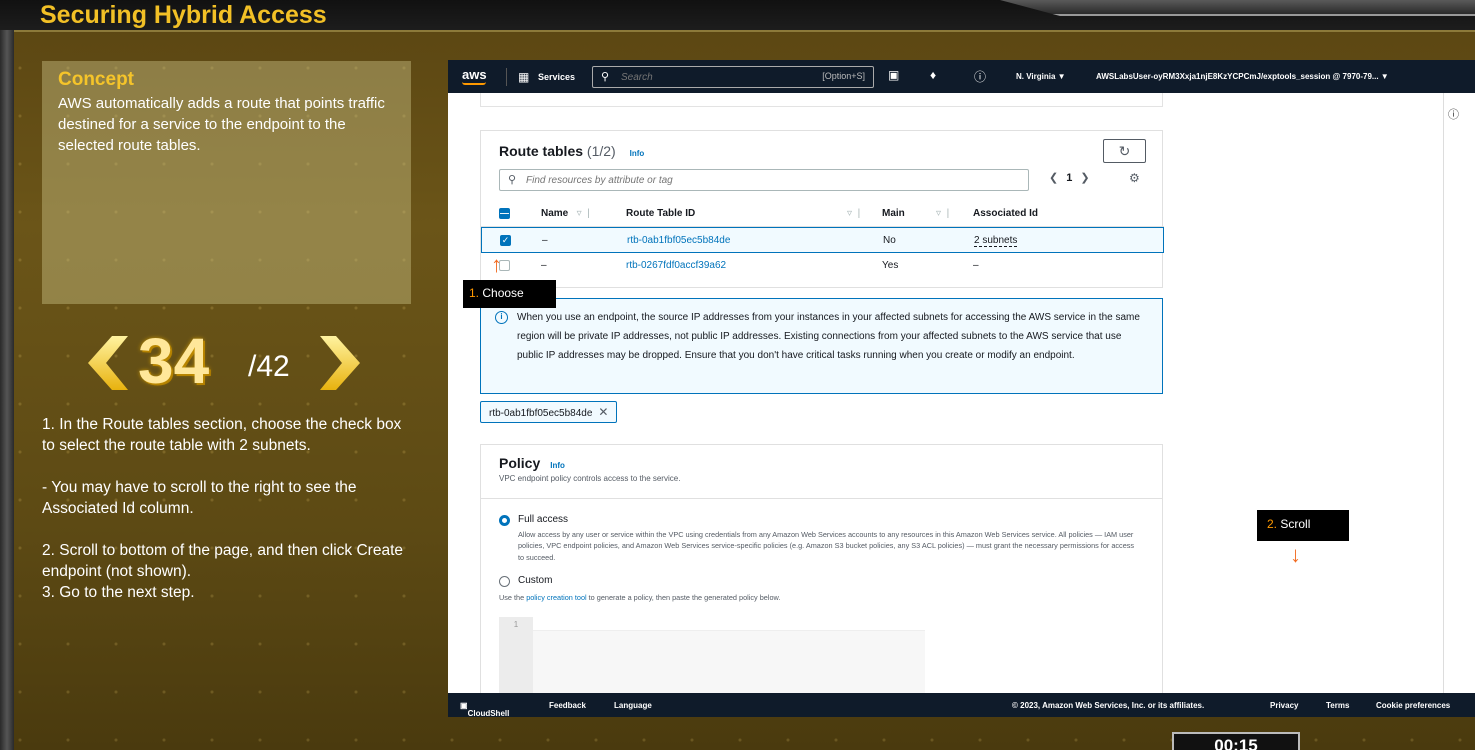  Describe the element at coordinates (1053, 178) in the screenshot. I see `prev-page-icon: ❮` at that location.